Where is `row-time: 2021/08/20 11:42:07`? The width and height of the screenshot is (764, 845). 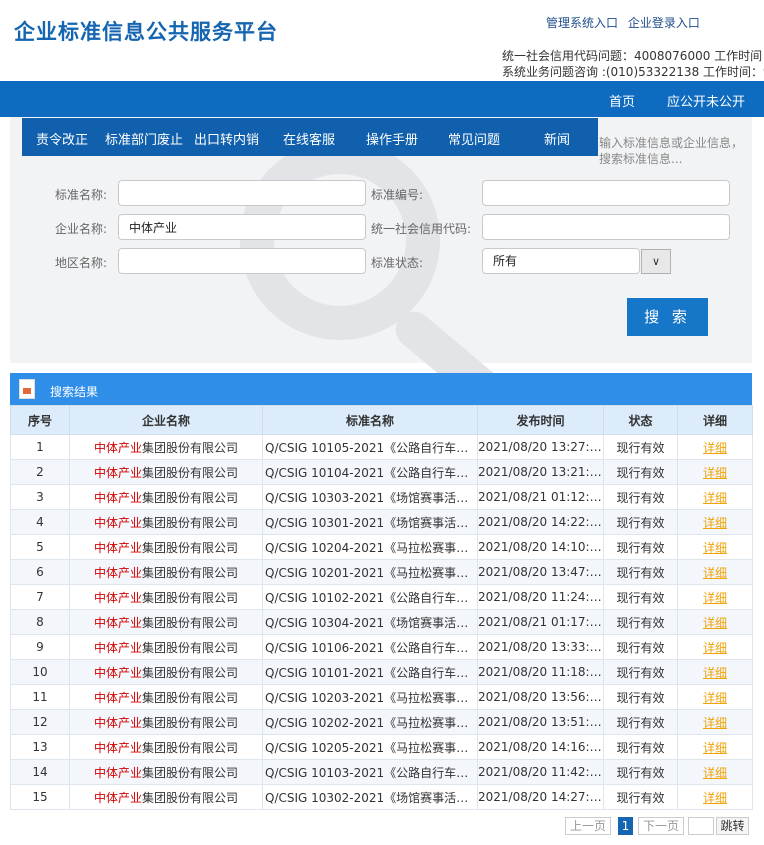 row-time: 2021/08/20 11:42:07 is located at coordinates (540, 772).